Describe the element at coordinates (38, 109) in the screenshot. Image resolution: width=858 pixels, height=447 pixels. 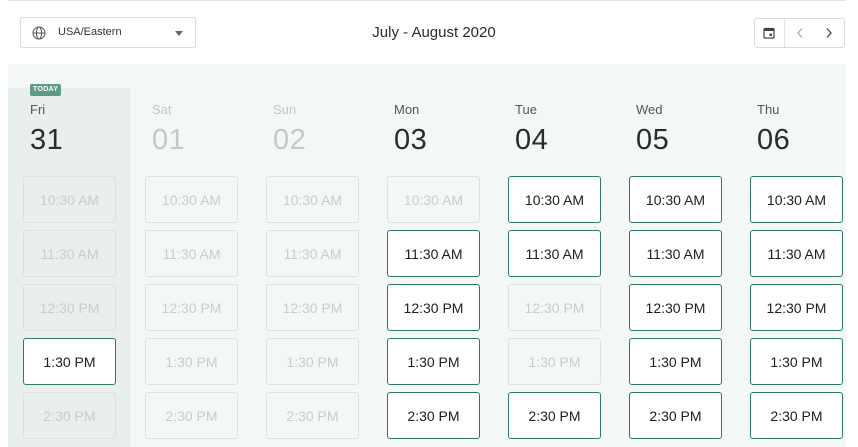
I see `day-name: Fri` at that location.